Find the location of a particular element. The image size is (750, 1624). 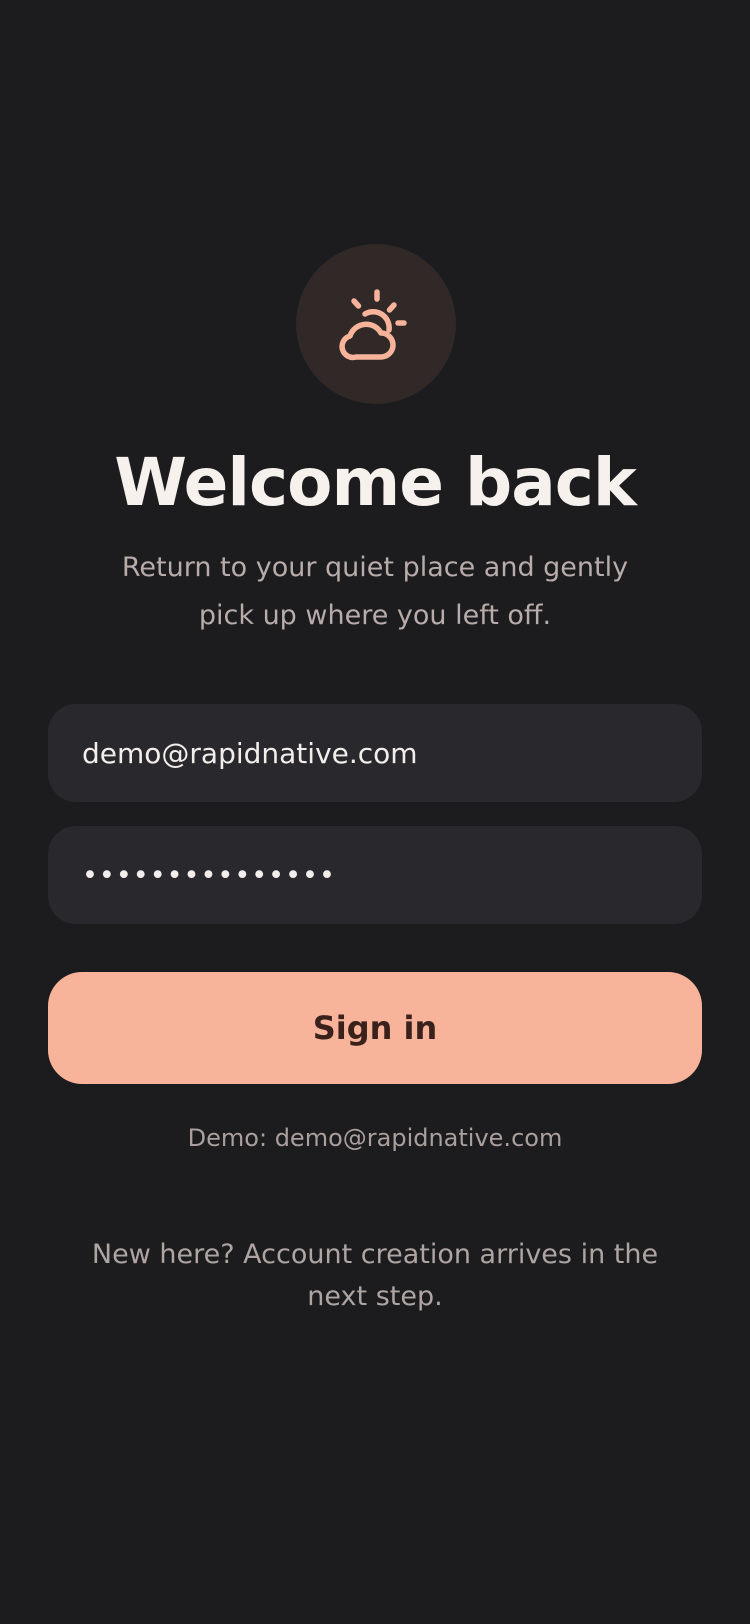

demo-credentials-hint: Demo: demo@rapidnative.com is located at coordinates (375, 1138).